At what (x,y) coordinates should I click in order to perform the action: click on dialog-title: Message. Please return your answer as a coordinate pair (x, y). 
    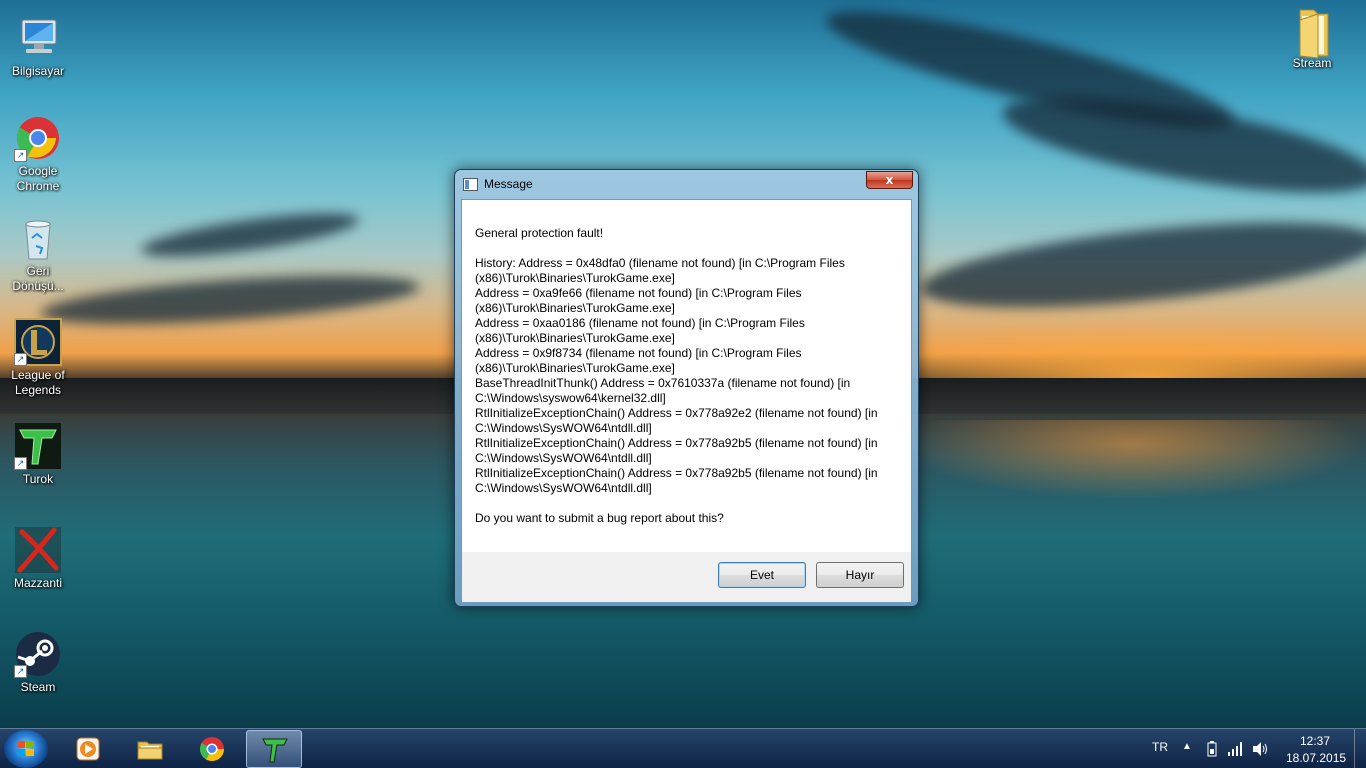
    Looking at the image, I should click on (508, 184).